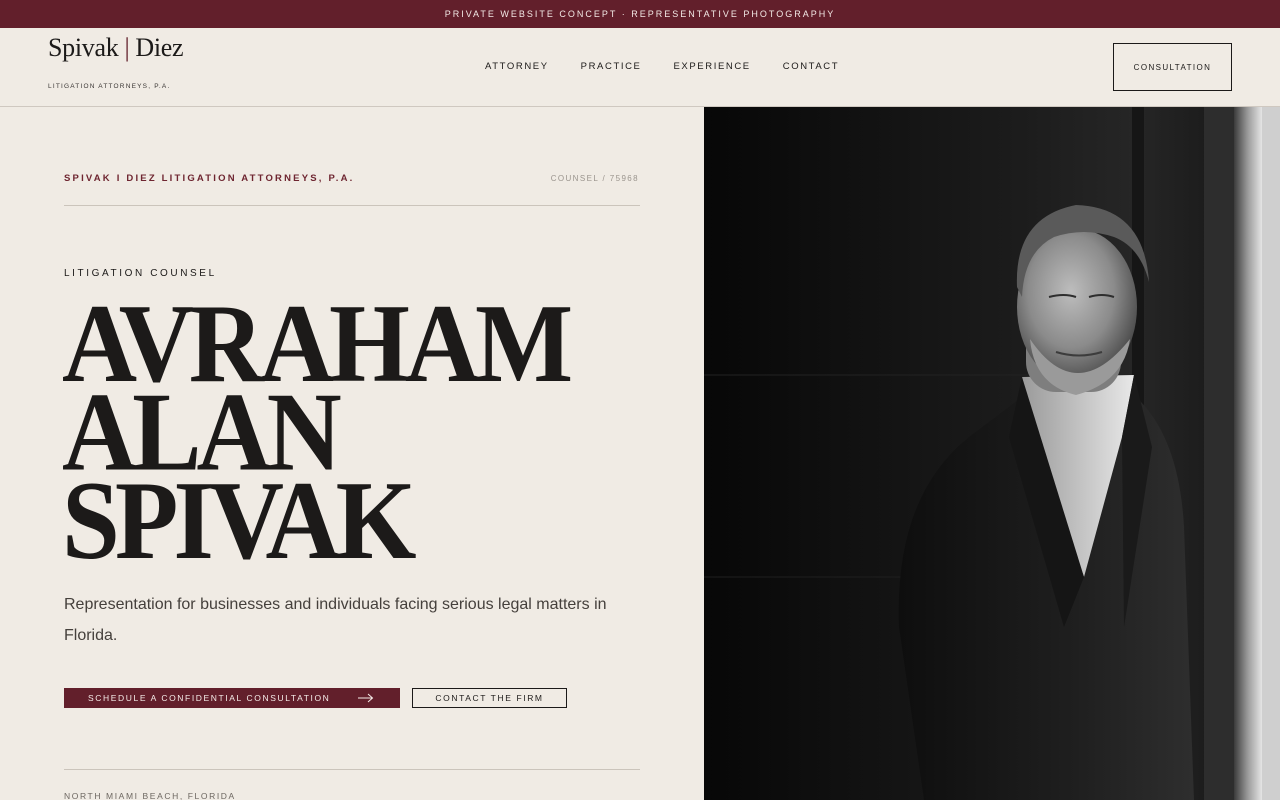 This screenshot has width=1280, height=800. I want to click on divider-top, so click(352, 205).